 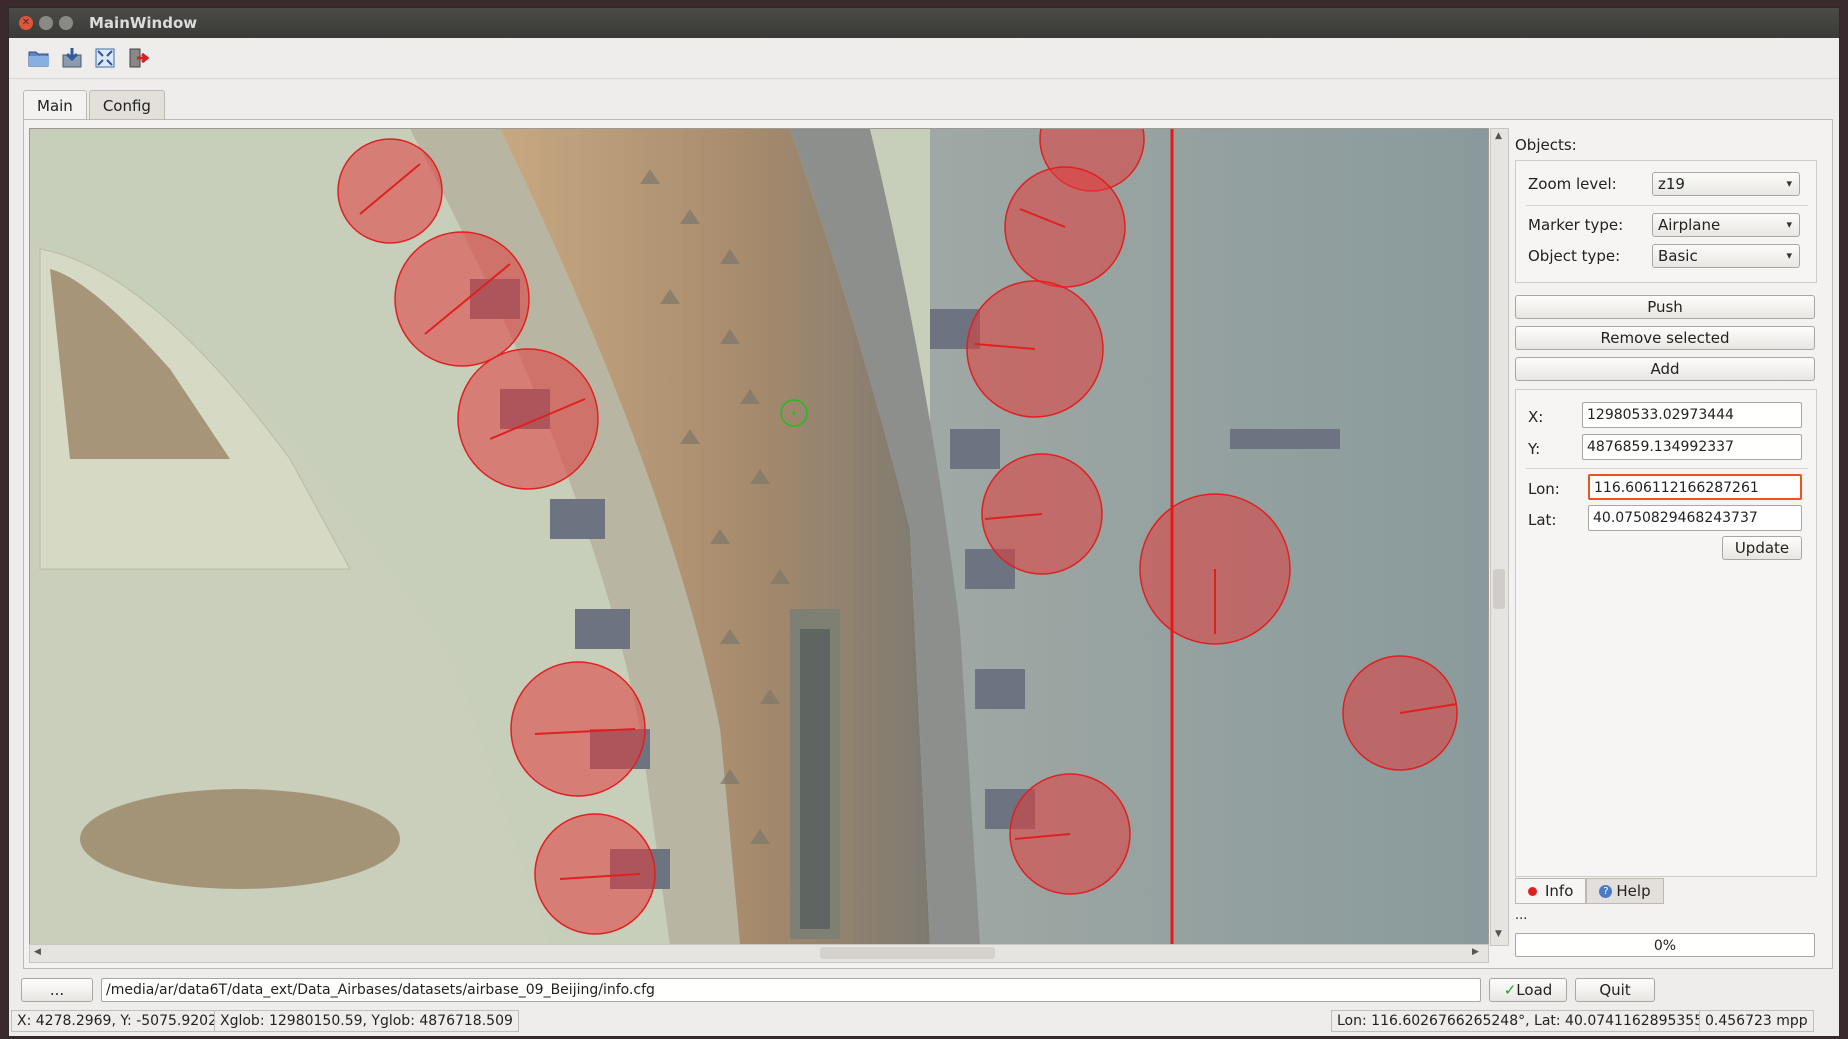 I want to click on y-label: Y:, so click(x=1534, y=449).